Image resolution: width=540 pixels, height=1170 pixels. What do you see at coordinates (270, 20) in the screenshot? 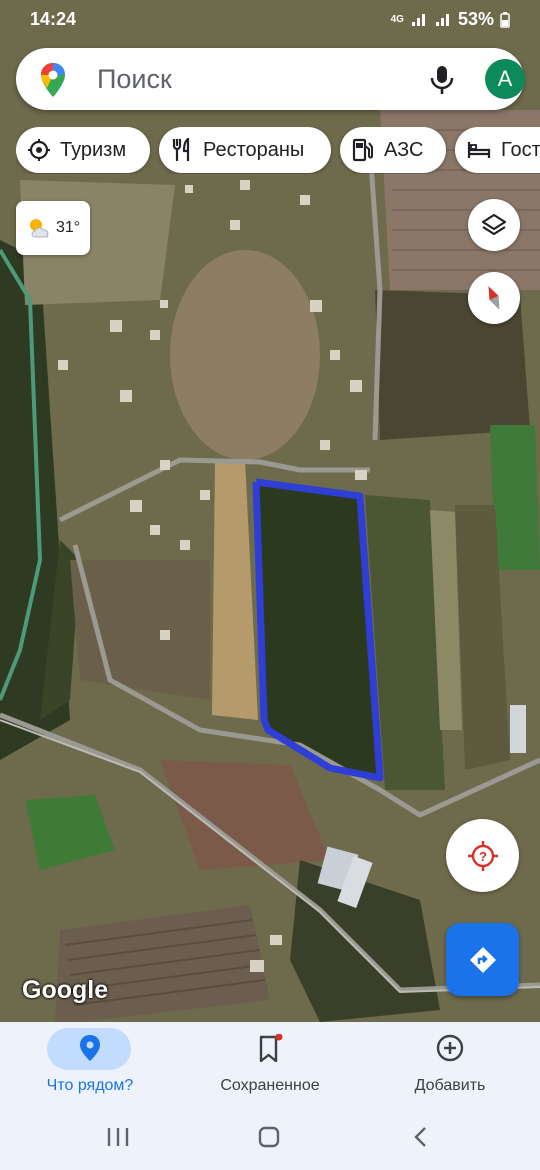
I see `status-bar: 14:24 4G 53%` at bounding box center [270, 20].